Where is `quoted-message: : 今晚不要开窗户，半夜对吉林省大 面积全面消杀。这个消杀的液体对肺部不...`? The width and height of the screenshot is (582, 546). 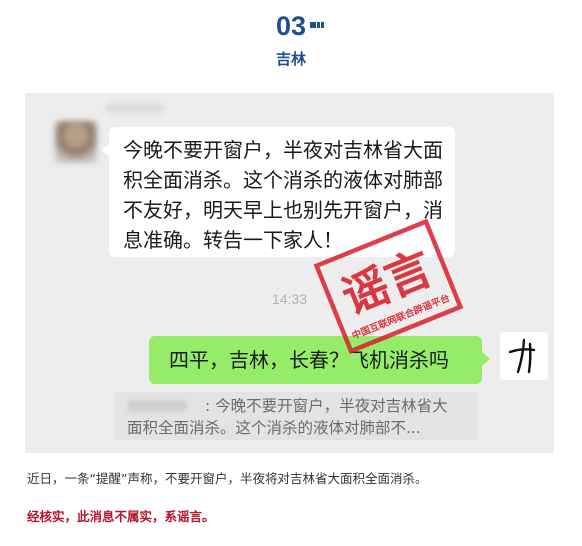 quoted-message: : 今晚不要开窗户，半夜对吉林省大 面积全面消杀。这个消杀的液体对肺部不... is located at coordinates (296, 416).